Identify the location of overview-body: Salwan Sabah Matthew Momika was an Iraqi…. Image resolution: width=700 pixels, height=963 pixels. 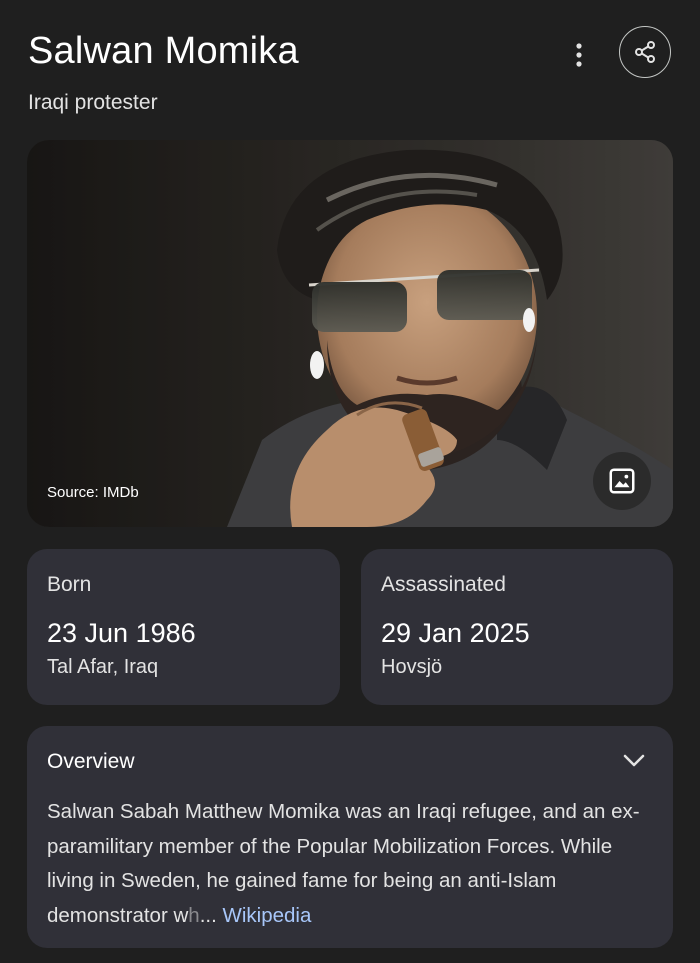
(343, 863).